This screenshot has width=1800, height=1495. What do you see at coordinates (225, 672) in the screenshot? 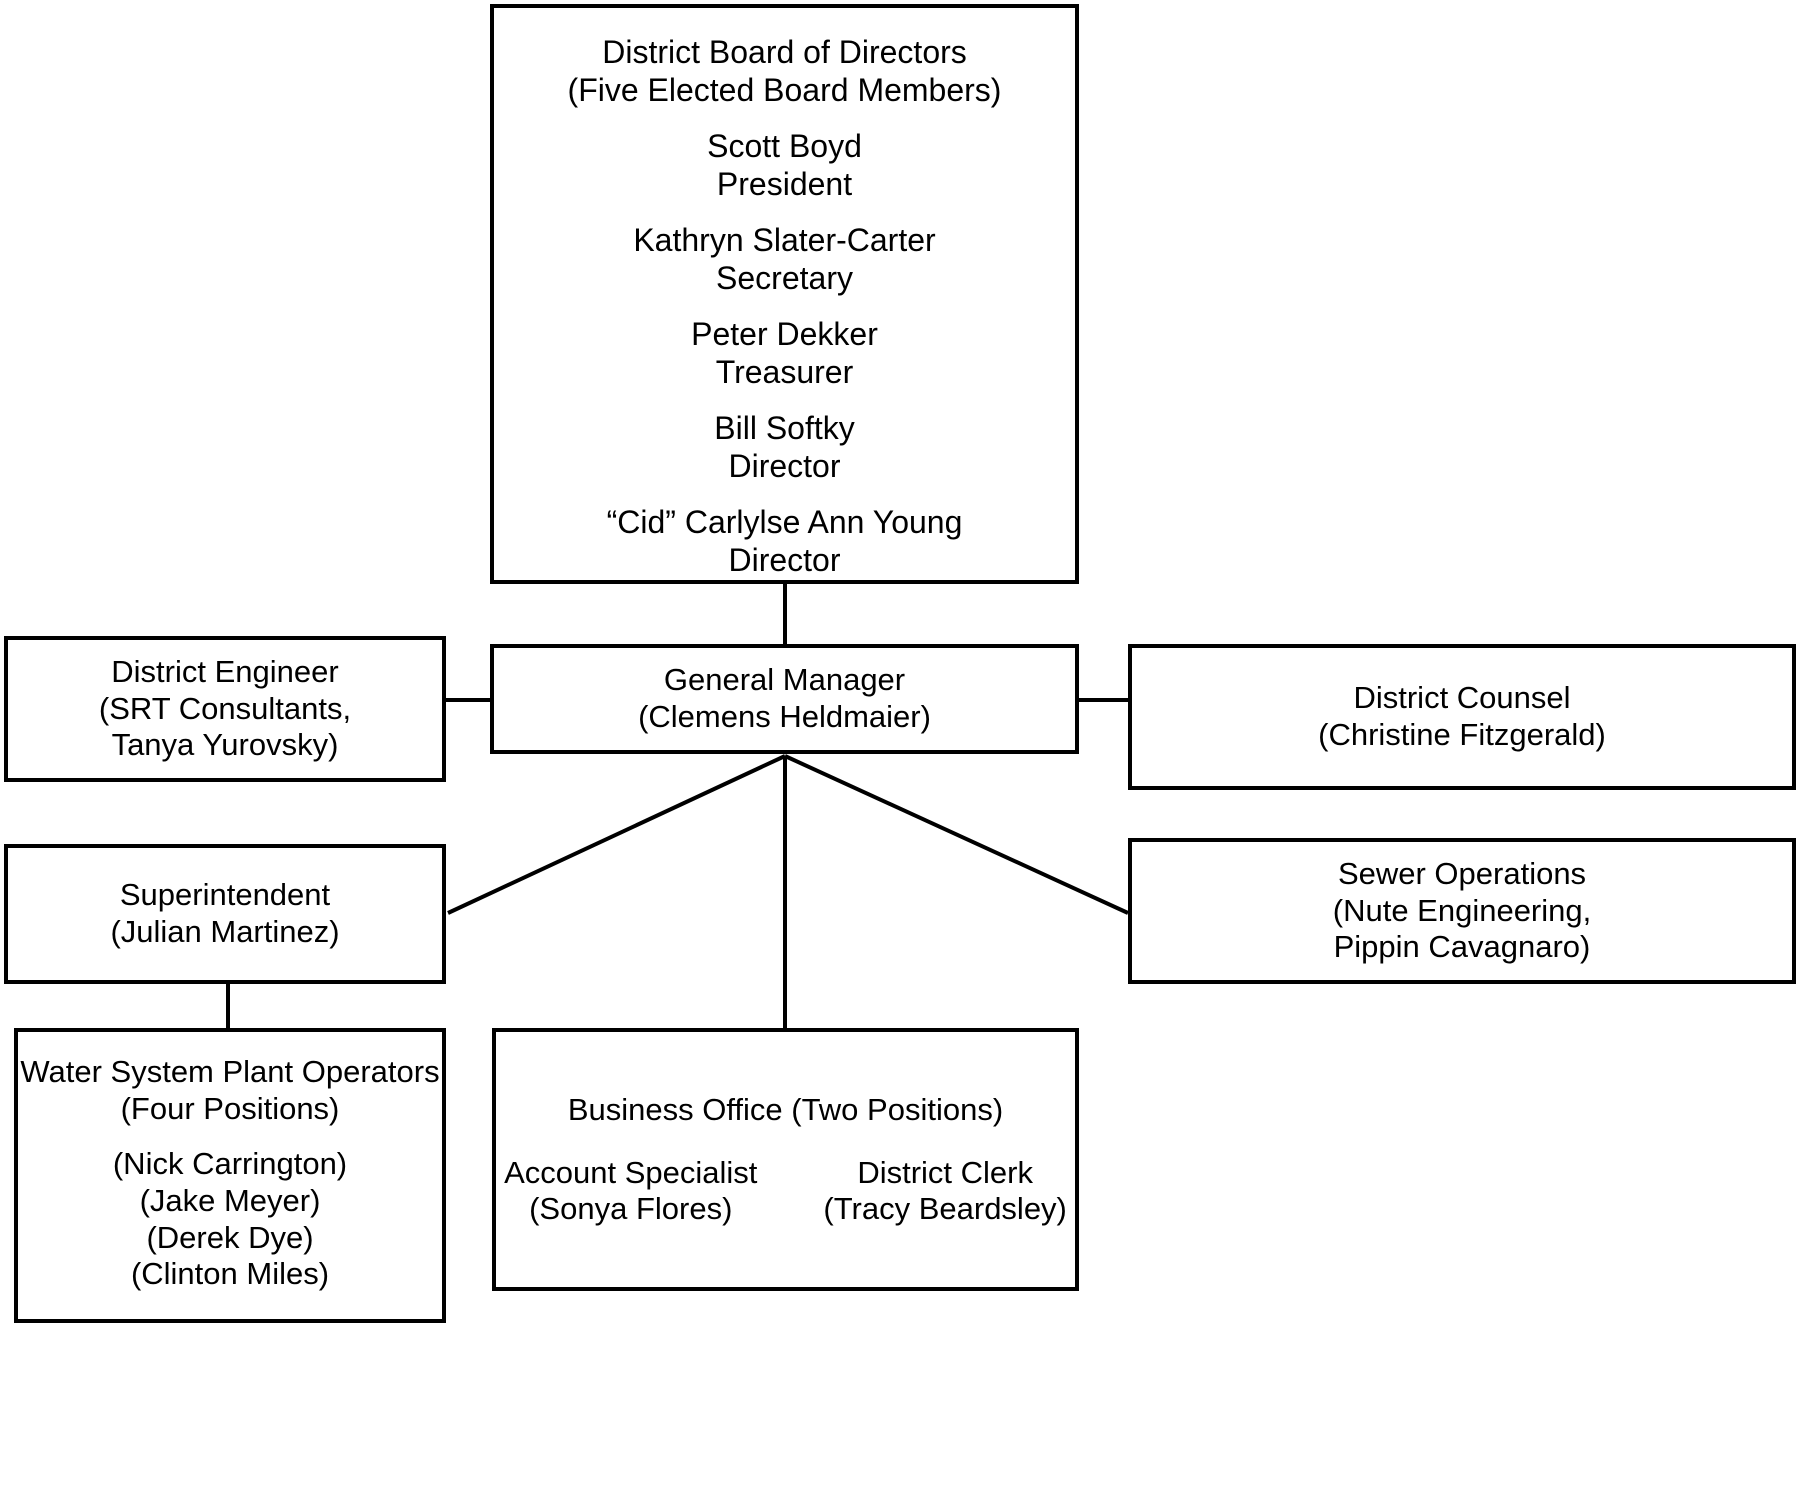
I see `district-engineer-title: District Engineer` at bounding box center [225, 672].